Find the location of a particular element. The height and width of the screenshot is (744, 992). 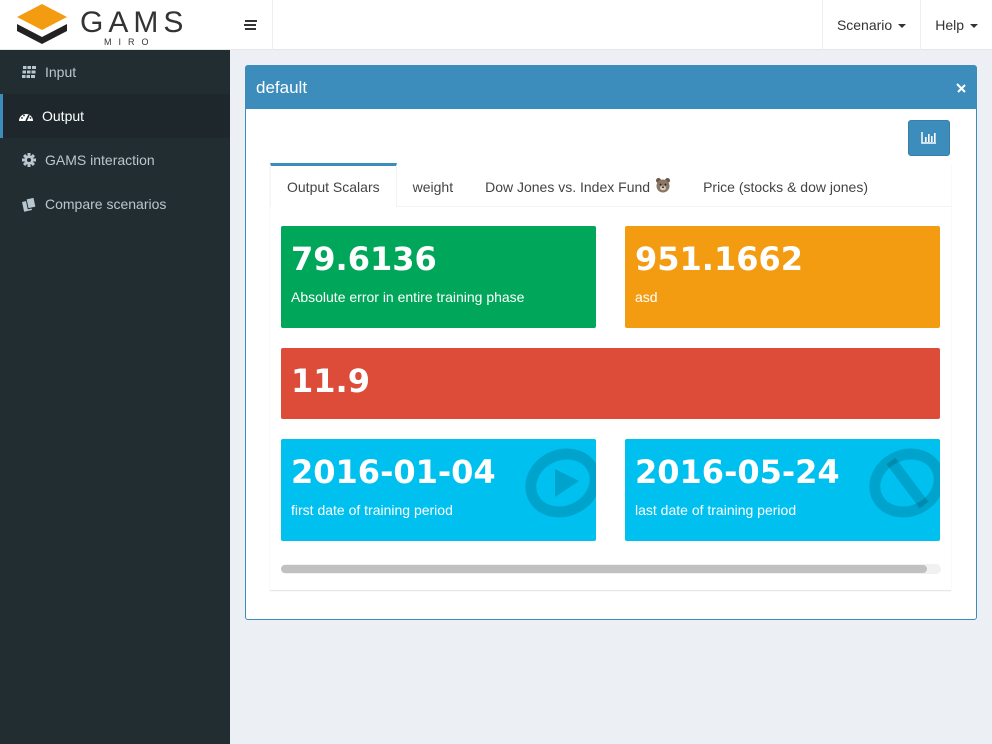

sidebar-item-label: Output is located at coordinates (63, 116).